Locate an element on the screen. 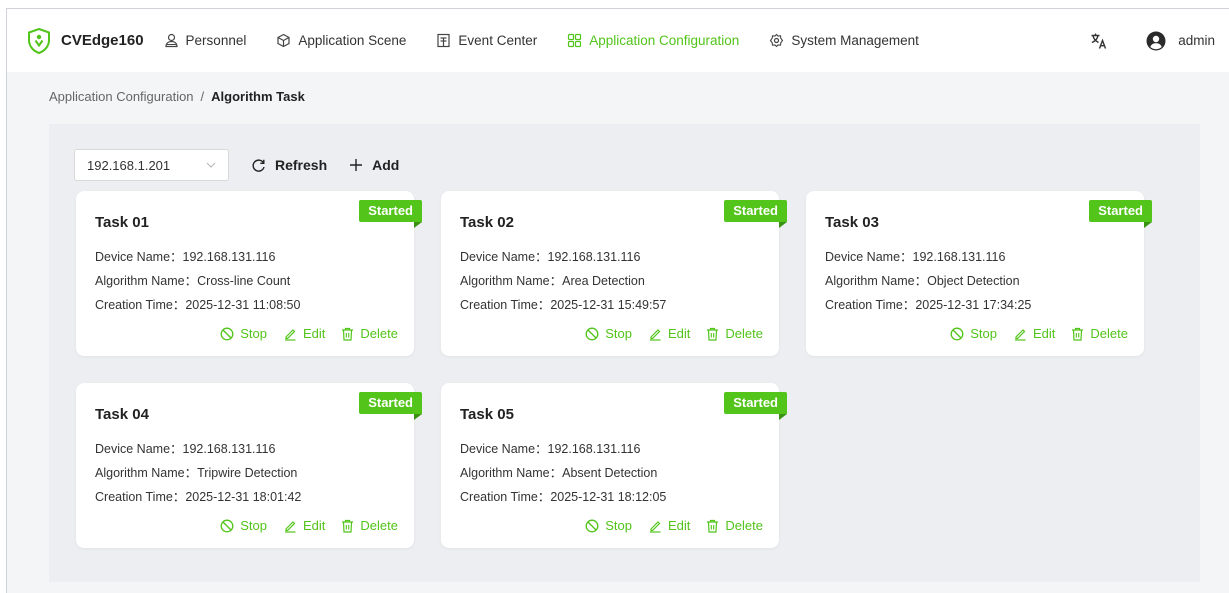 The height and width of the screenshot is (593, 1229). nav-label: Application Scene is located at coordinates (352, 40).